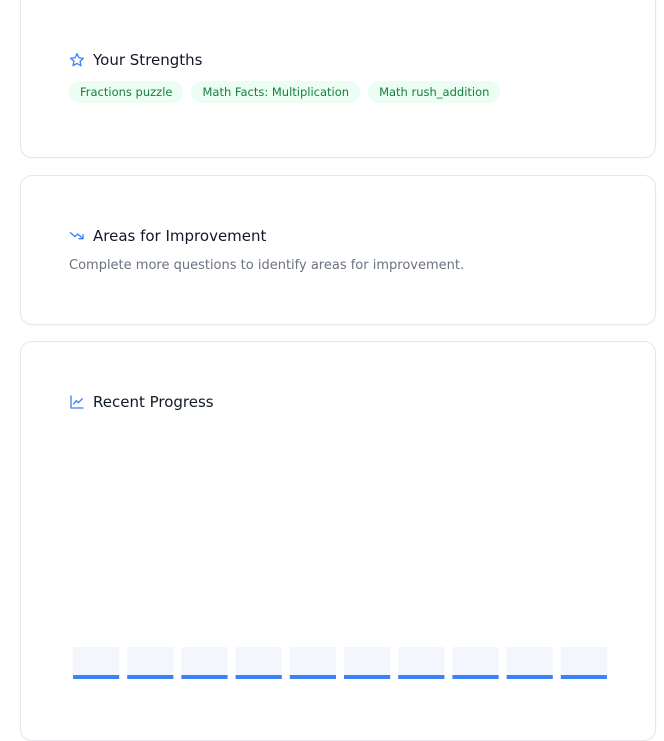  I want to click on progress-chart, so click(340, 663).